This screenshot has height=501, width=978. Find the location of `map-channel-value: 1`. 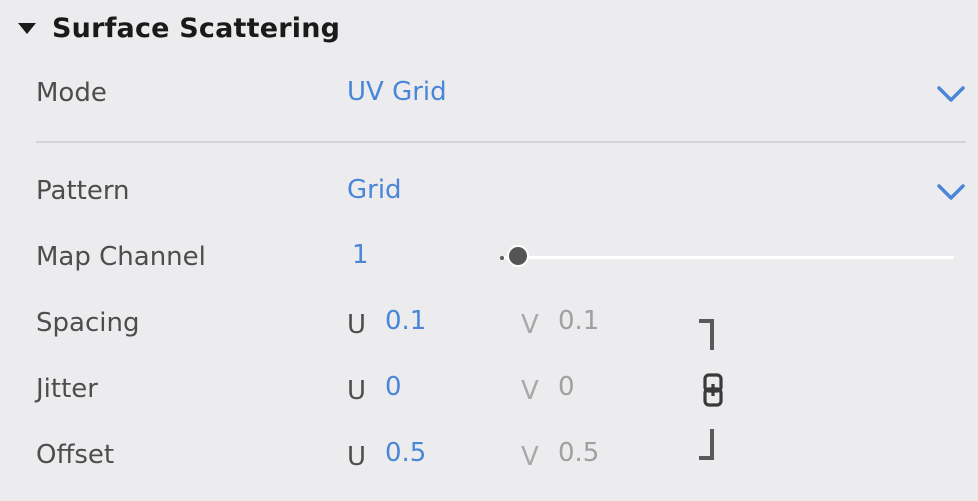

map-channel-value: 1 is located at coordinates (360, 255).